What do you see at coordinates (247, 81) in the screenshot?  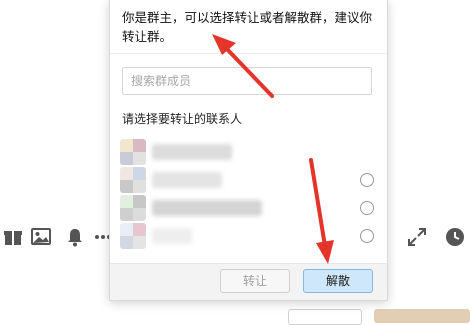 I see `search-members-input` at bounding box center [247, 81].